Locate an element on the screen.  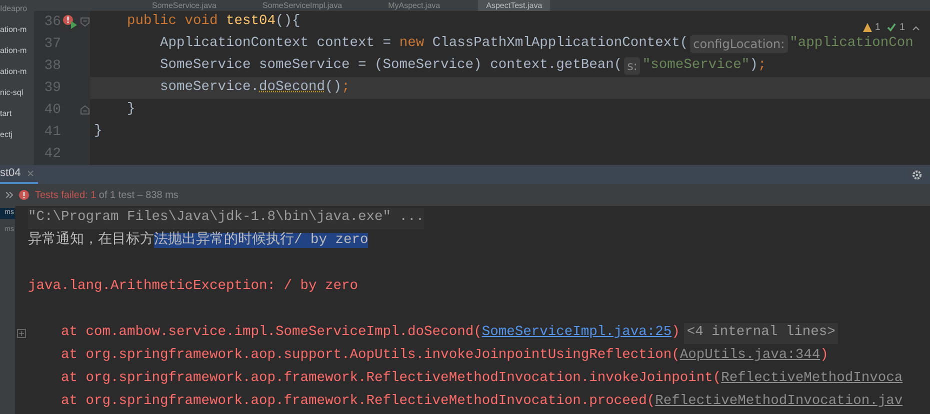
code-token: "someService" is located at coordinates (696, 65).